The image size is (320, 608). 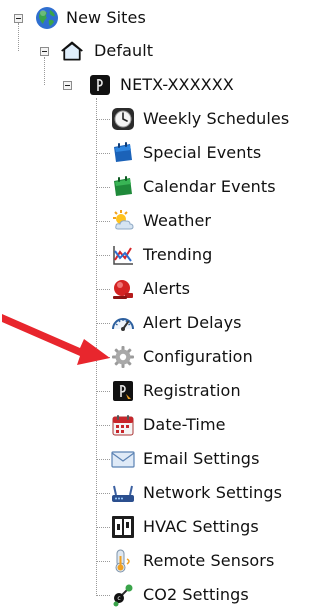 I want to click on tree-item-weekly-schedules: Weekly Schedules, so click(x=200, y=119).